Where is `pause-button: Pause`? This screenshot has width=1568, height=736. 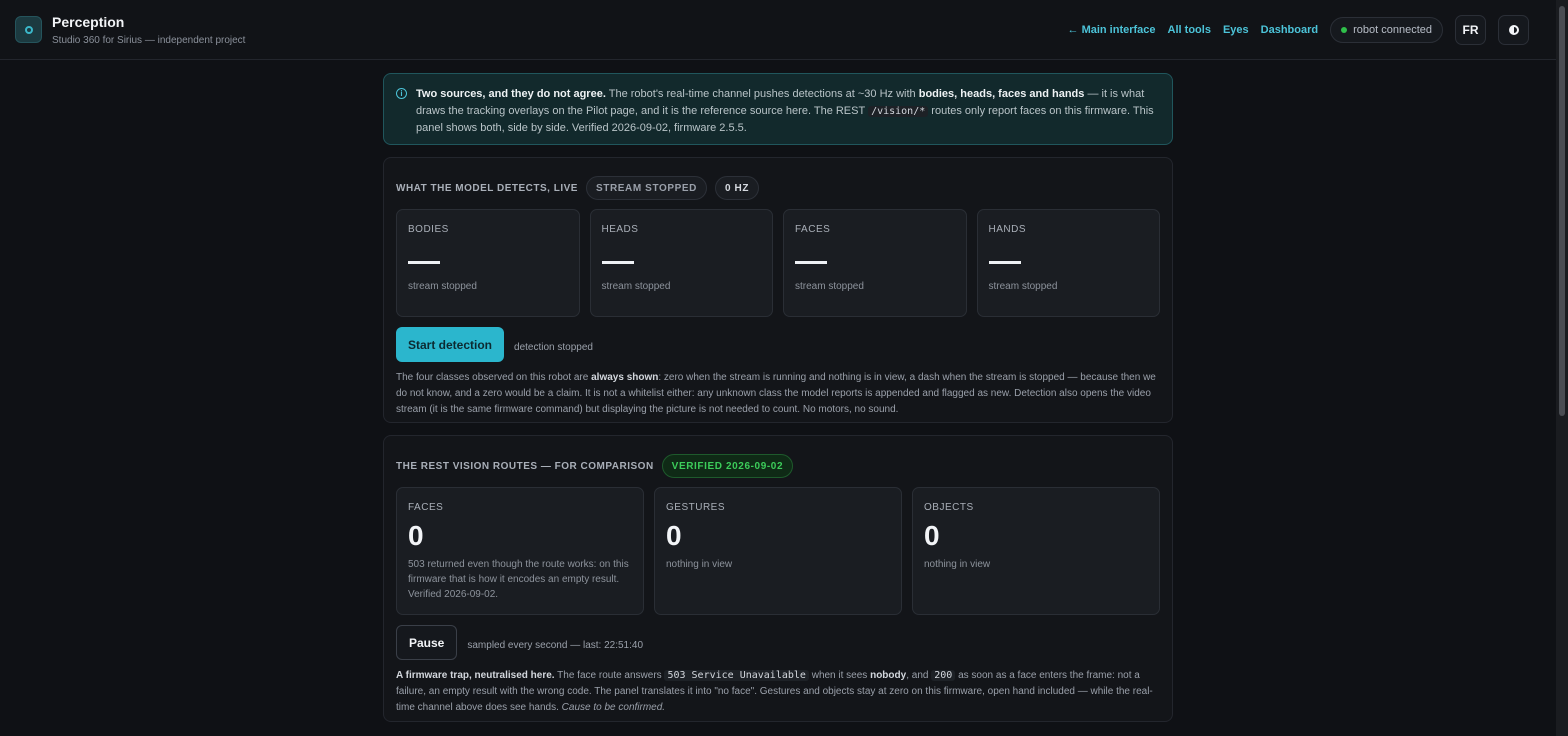
pause-button: Pause is located at coordinates (427, 642).